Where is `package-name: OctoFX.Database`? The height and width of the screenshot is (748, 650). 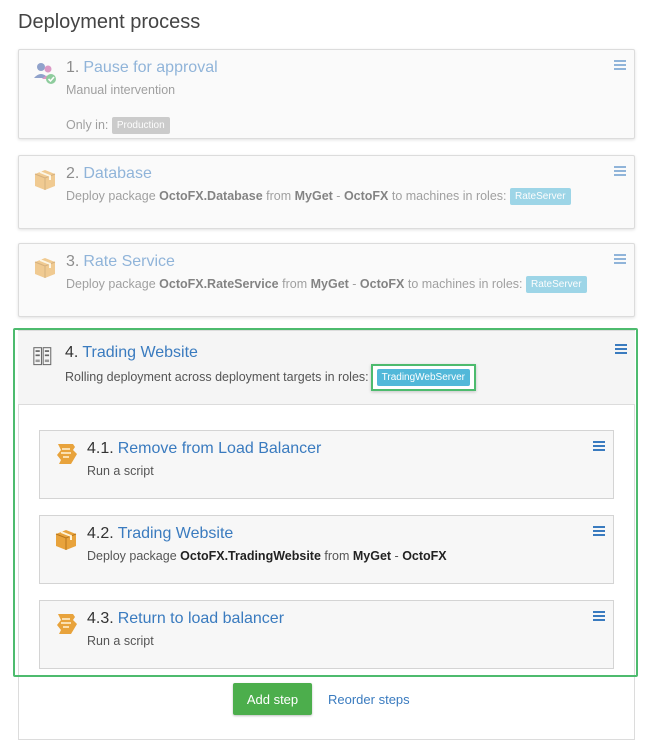 package-name: OctoFX.Database is located at coordinates (211, 196).